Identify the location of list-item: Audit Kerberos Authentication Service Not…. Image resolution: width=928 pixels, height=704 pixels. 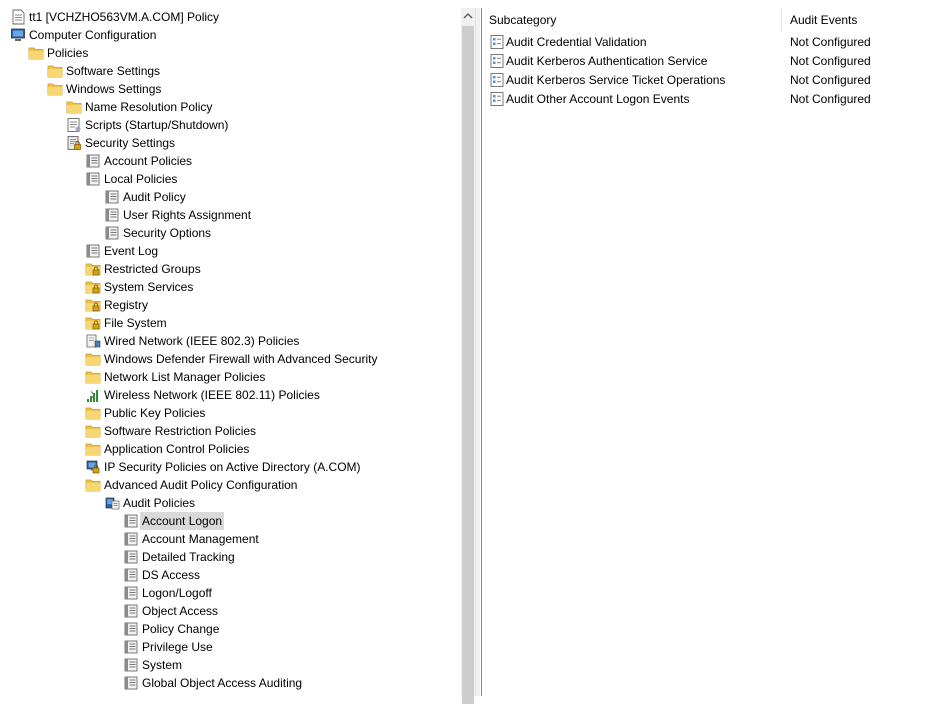
(705, 61).